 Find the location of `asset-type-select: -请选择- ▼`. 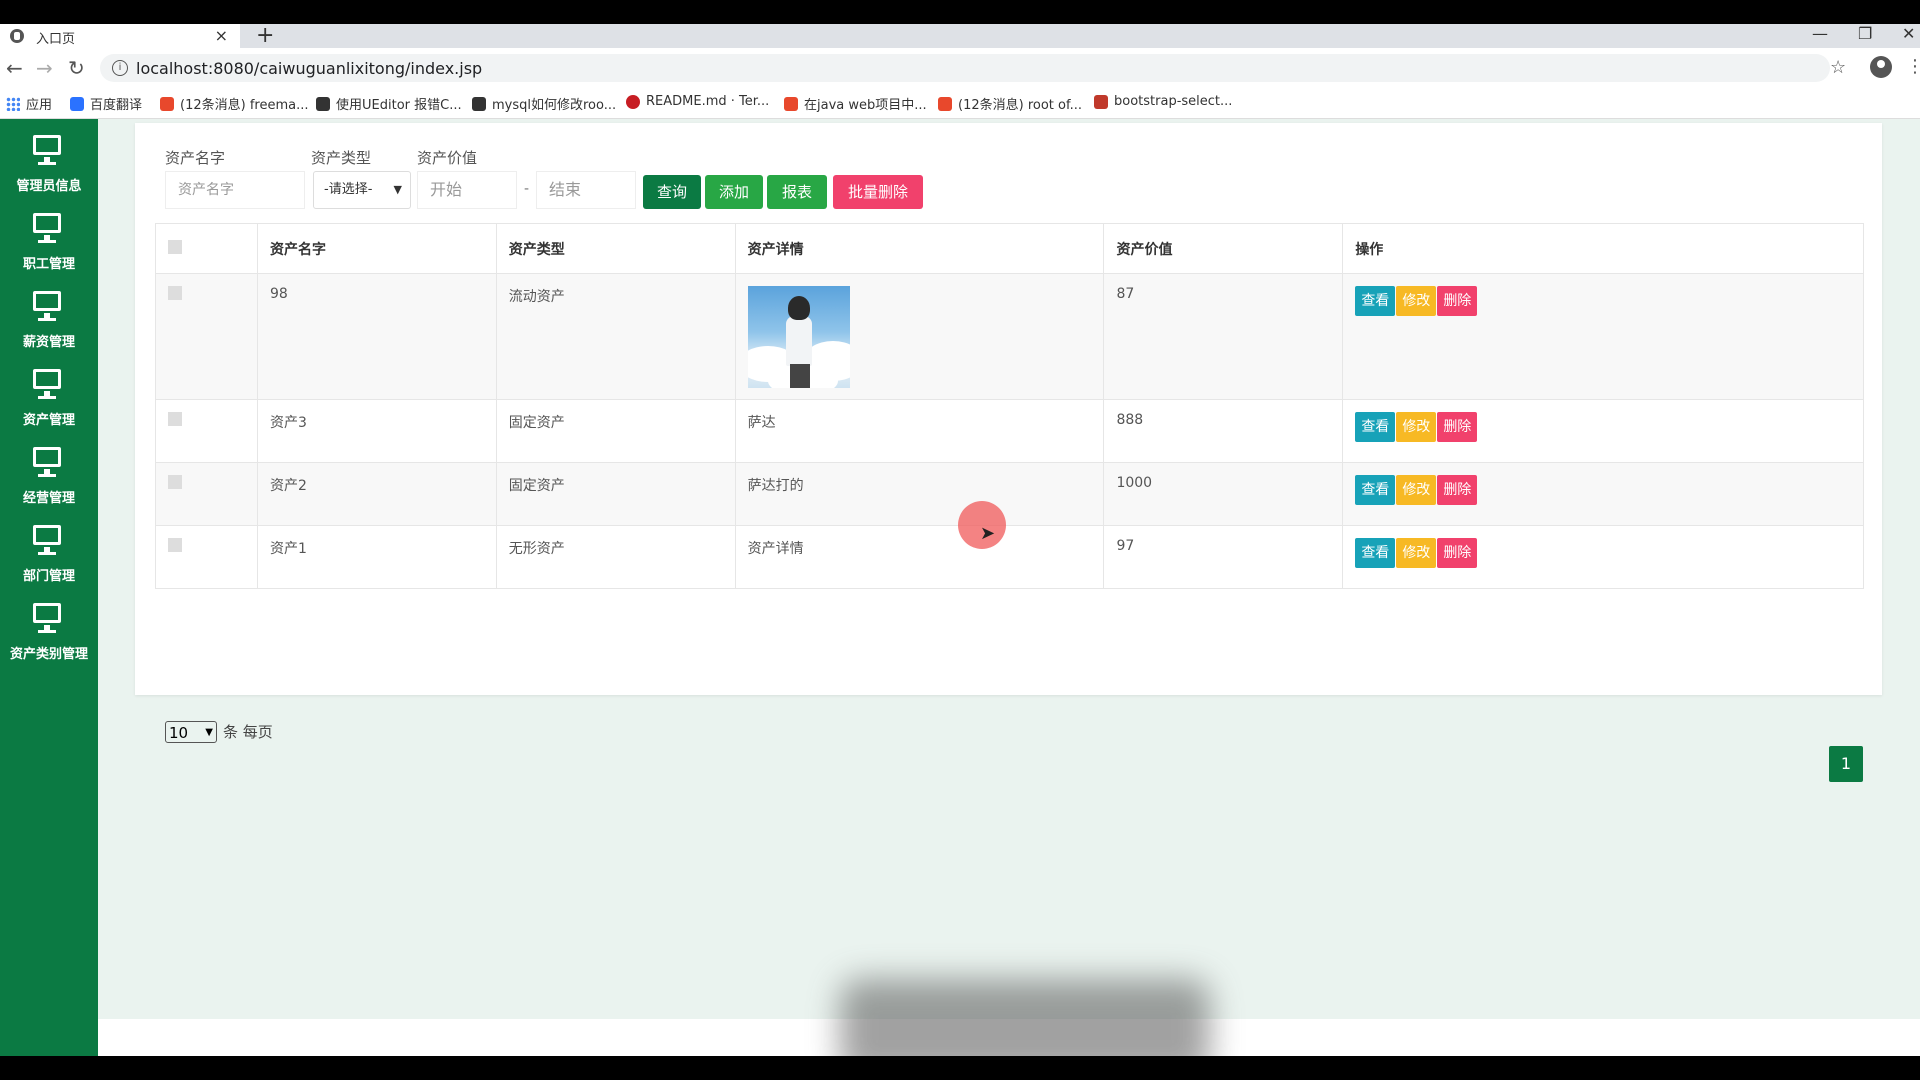

asset-type-select: -请选择- ▼ is located at coordinates (362, 190).